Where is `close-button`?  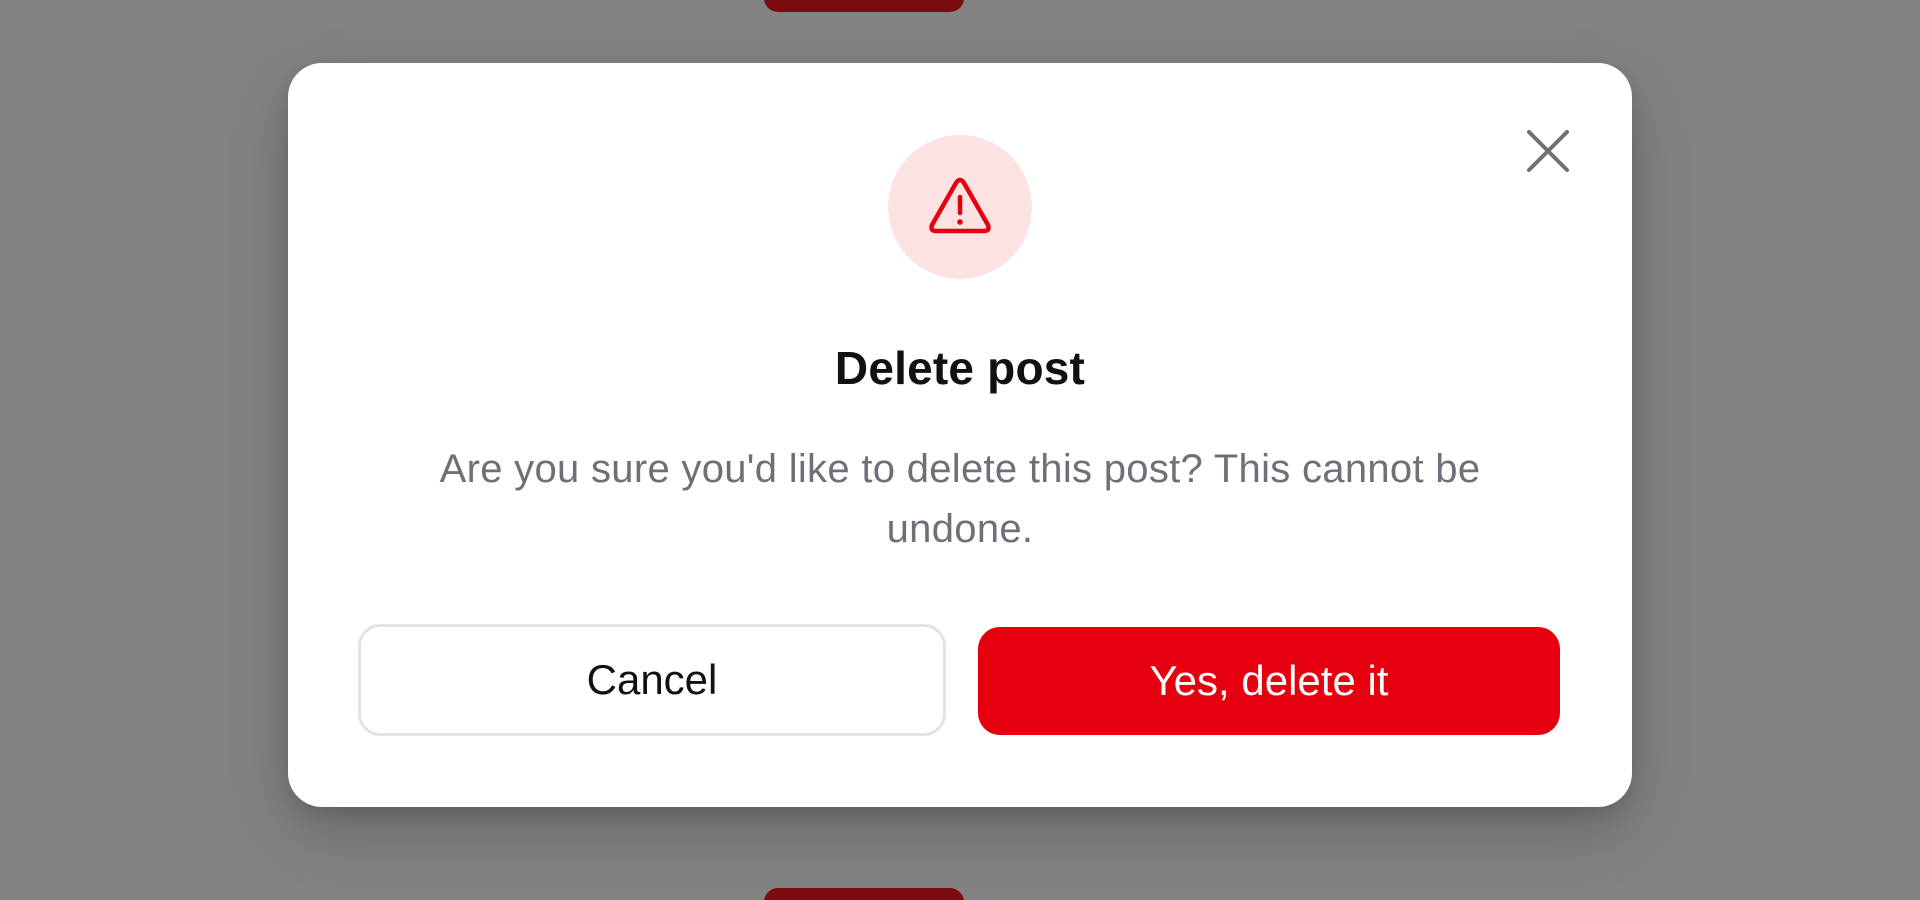 close-button is located at coordinates (1548, 151).